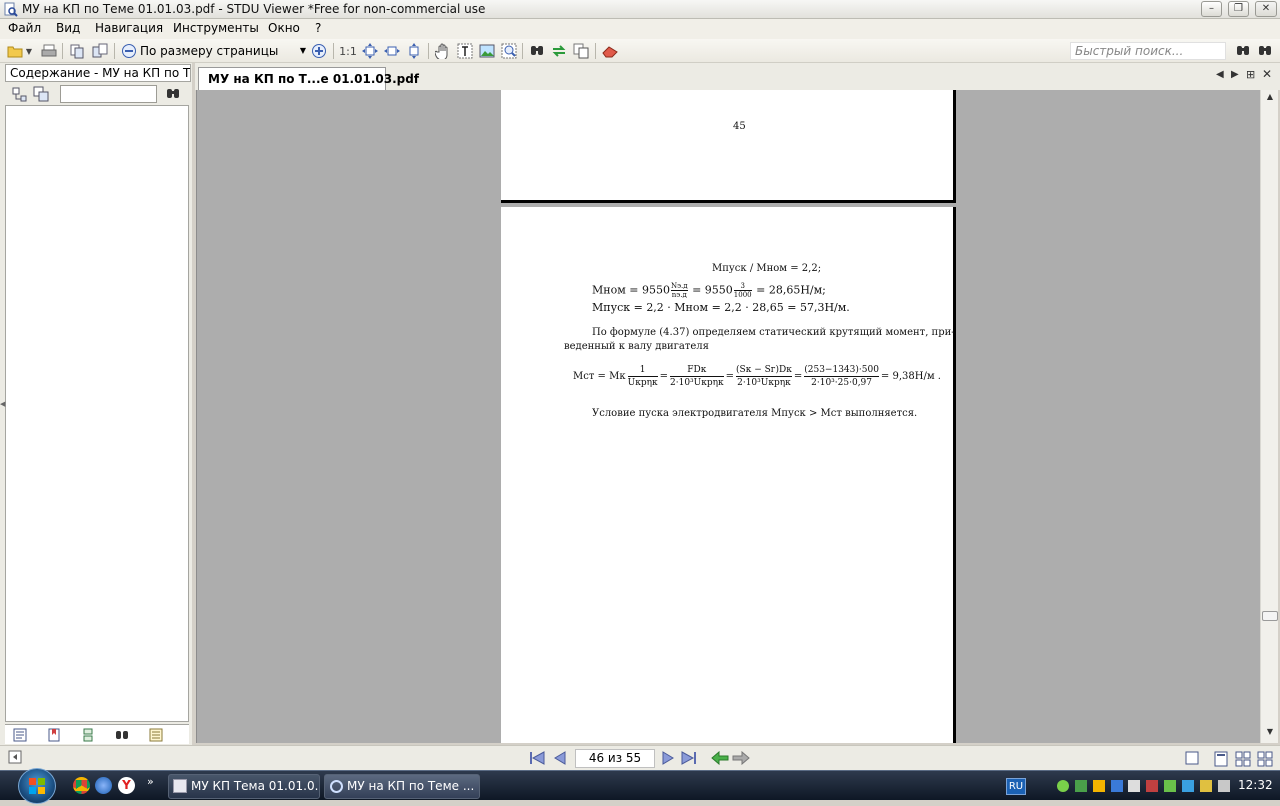 The width and height of the screenshot is (1280, 806). I want to click on minimize-button: –, so click(1211, 9).